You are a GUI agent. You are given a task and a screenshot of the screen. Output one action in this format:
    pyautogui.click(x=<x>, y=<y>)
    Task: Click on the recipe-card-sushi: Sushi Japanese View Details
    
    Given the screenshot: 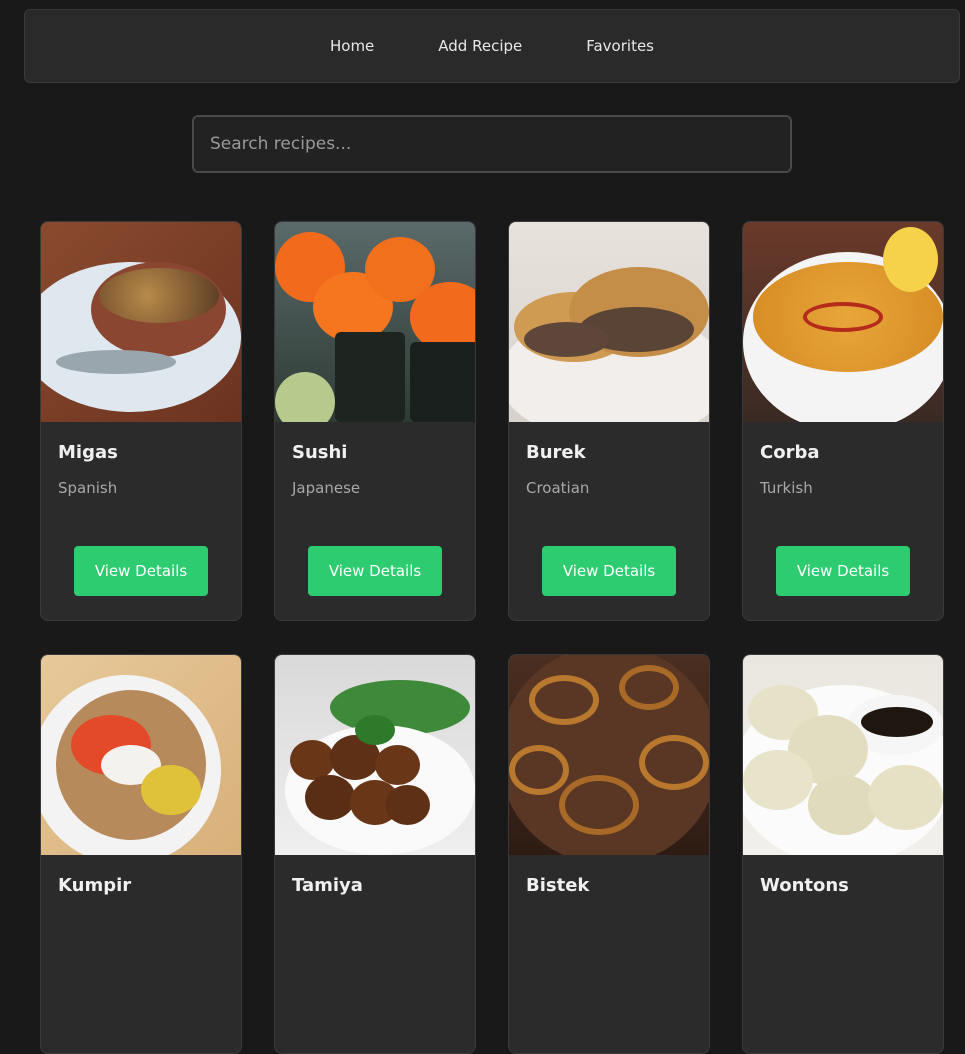 What is the action you would take?
    pyautogui.click(x=375, y=421)
    